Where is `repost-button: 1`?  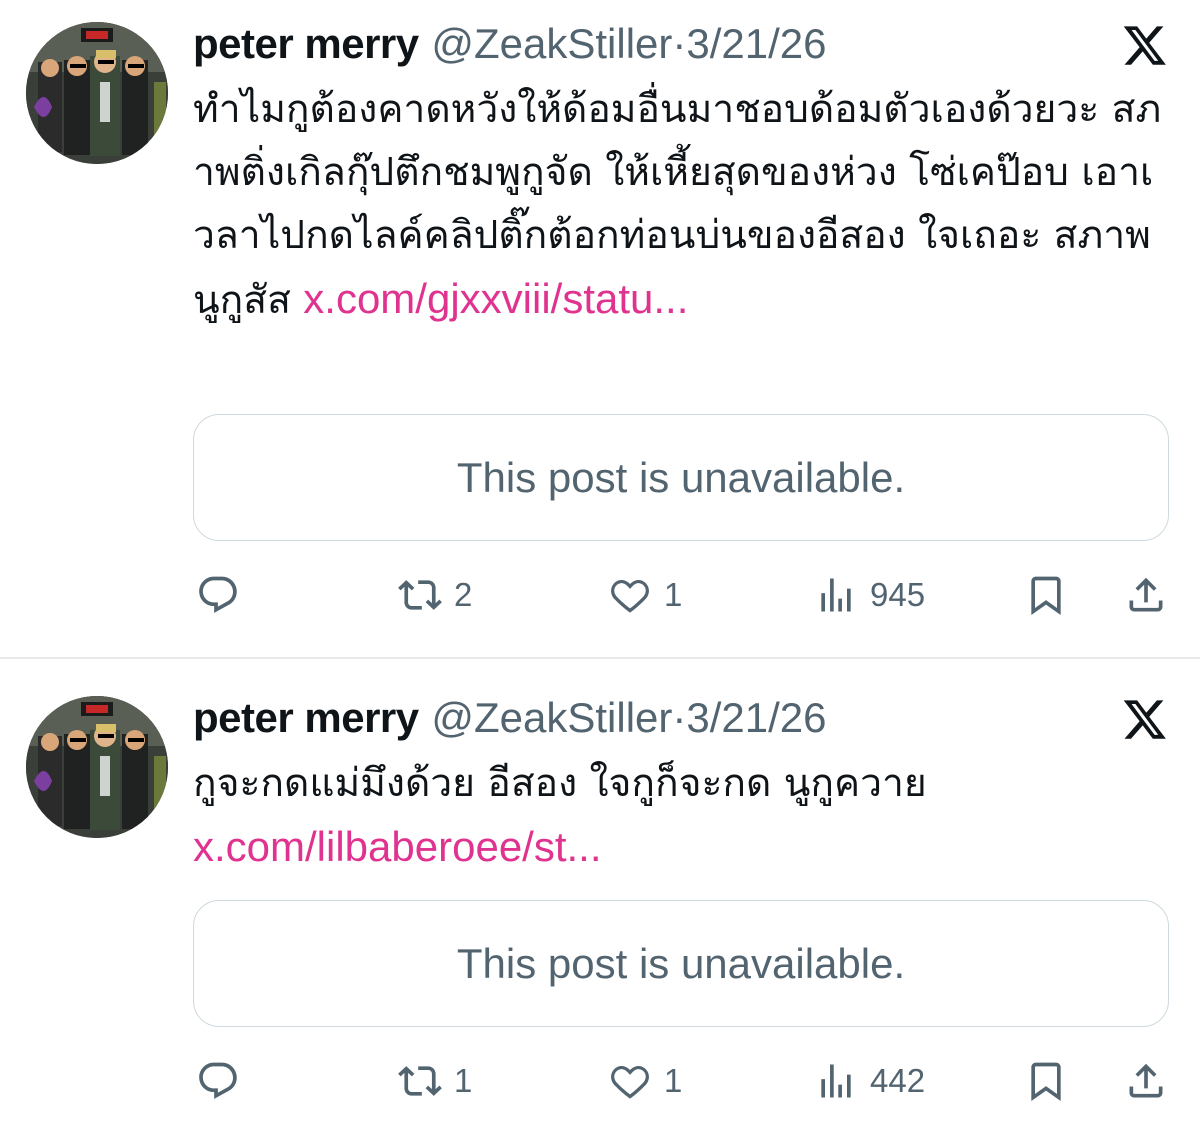
repost-button: 1 is located at coordinates (435, 1081).